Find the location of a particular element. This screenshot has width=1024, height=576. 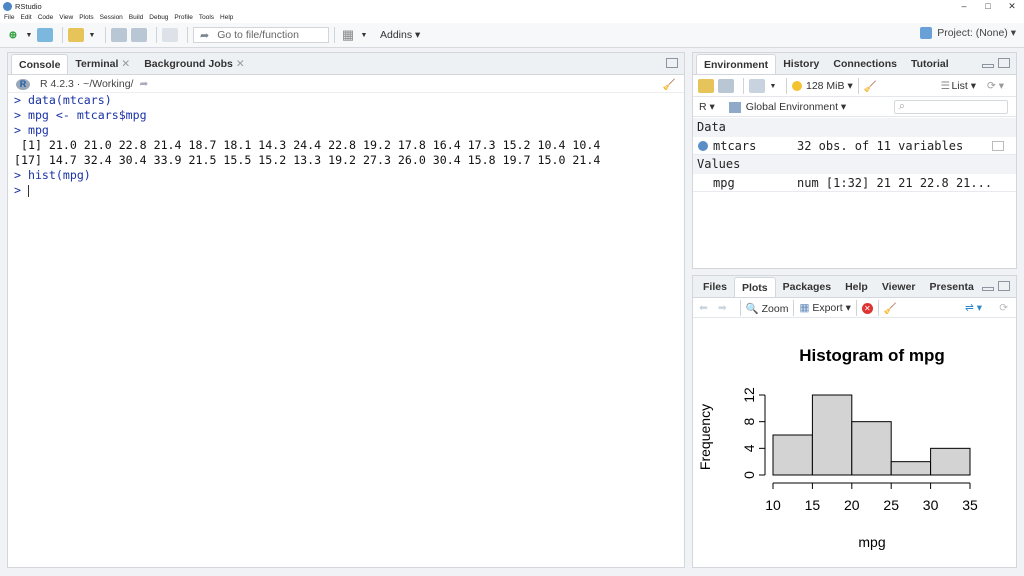

tab-environment-label: Environment is located at coordinates (736, 65).